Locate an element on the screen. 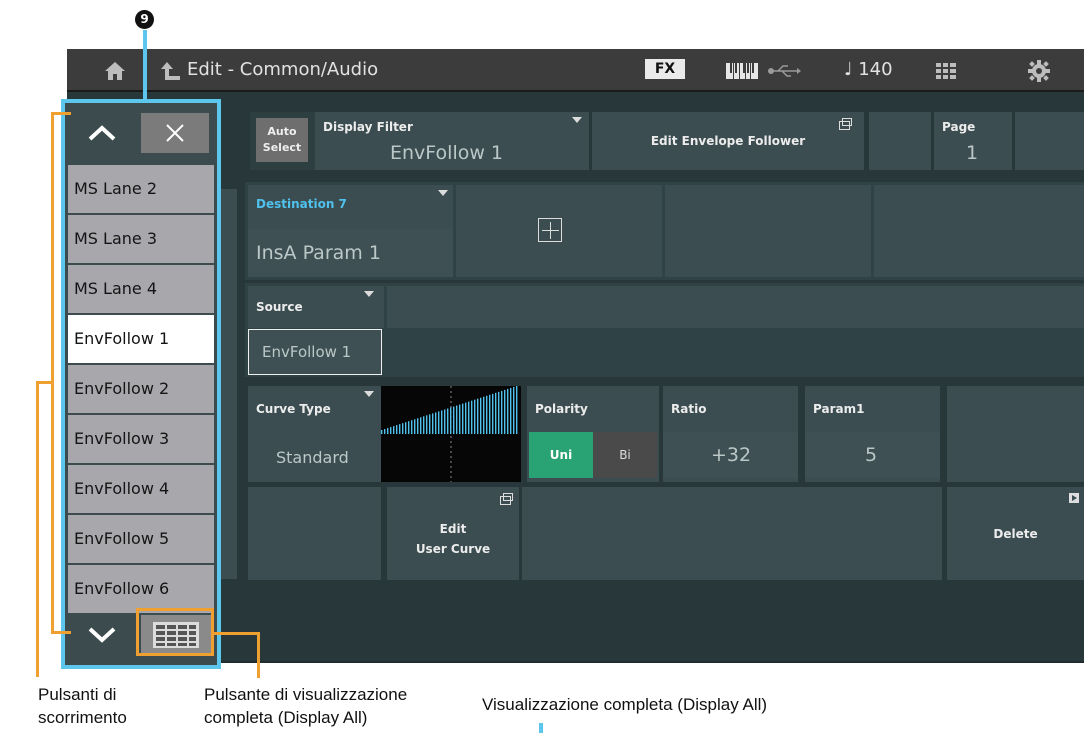 The image size is (1084, 733). list-item: EnvFollow 6 is located at coordinates (141, 589).